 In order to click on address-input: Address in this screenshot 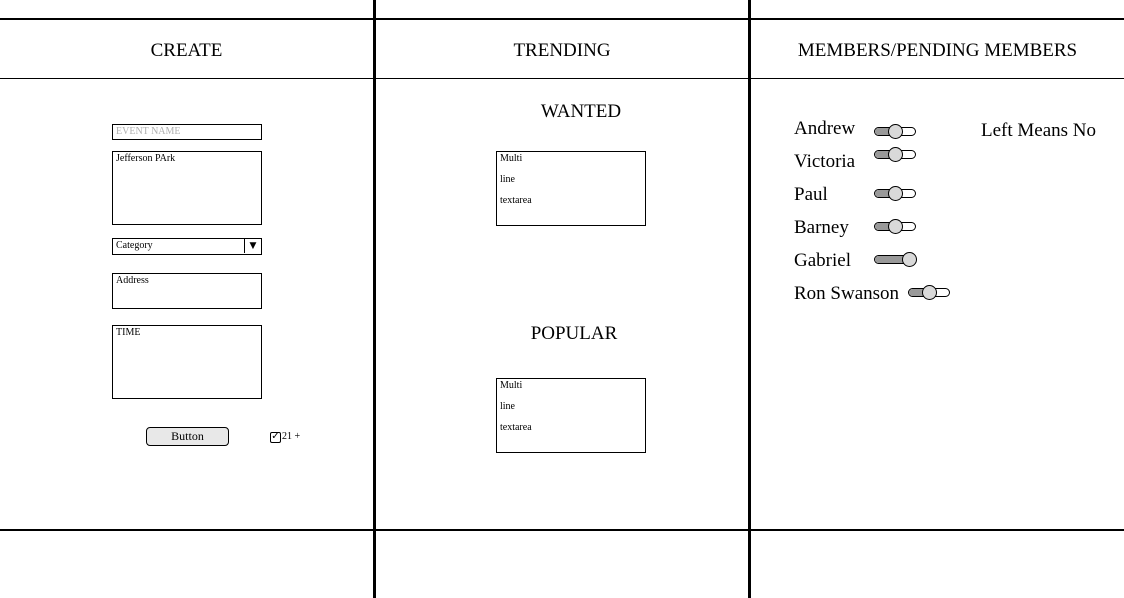, I will do `click(187, 291)`.